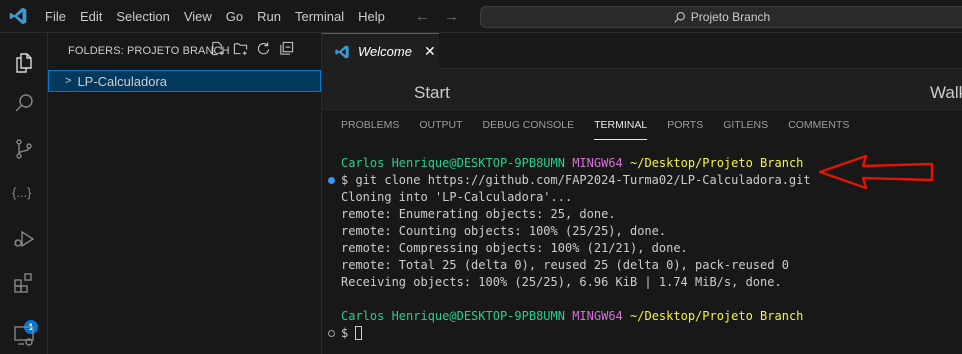  Describe the element at coordinates (685, 125) in the screenshot. I see `tab-ports: PORTS` at that location.